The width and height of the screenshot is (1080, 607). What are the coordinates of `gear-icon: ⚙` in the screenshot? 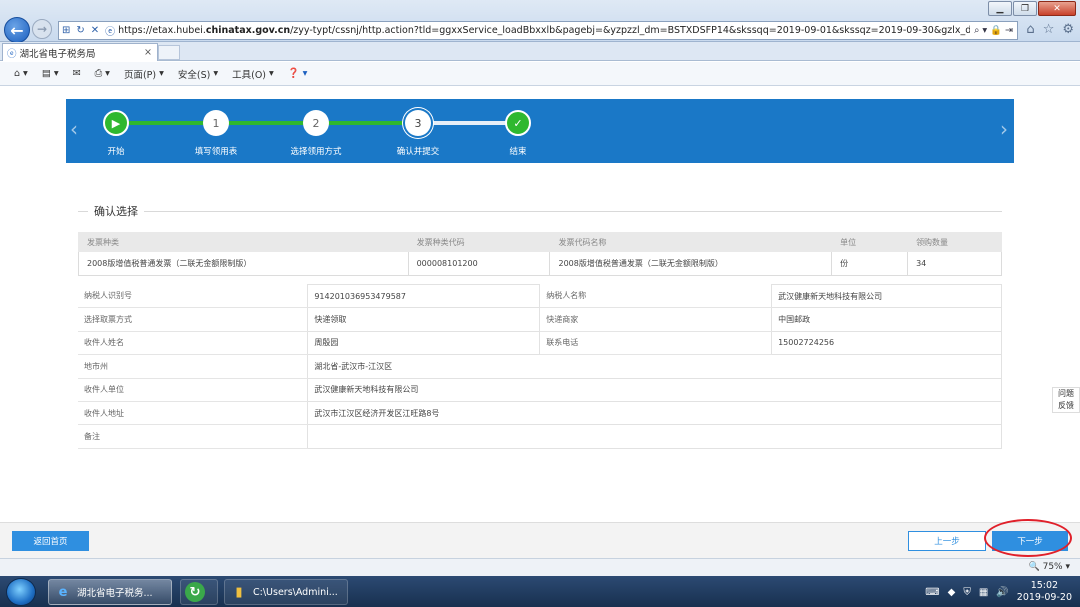 It's located at (1068, 29).